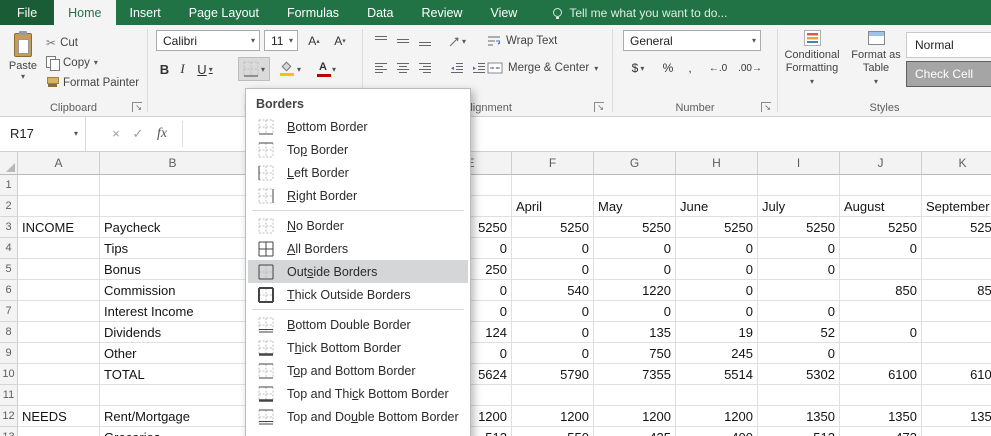 The width and height of the screenshot is (991, 436). Describe the element at coordinates (553, 353) in the screenshot. I see `cell-F9: 0` at that location.